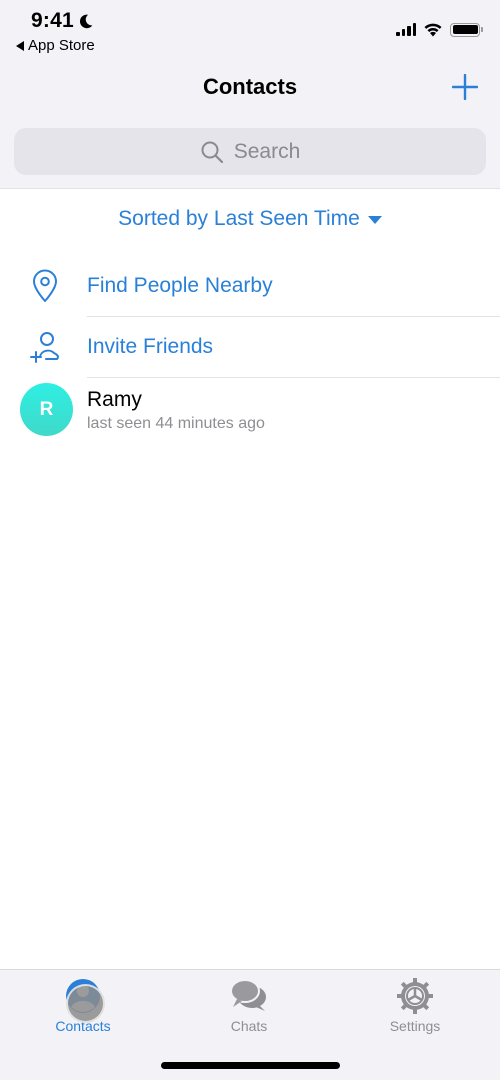  I want to click on back-arrow-icon, so click(20, 45).